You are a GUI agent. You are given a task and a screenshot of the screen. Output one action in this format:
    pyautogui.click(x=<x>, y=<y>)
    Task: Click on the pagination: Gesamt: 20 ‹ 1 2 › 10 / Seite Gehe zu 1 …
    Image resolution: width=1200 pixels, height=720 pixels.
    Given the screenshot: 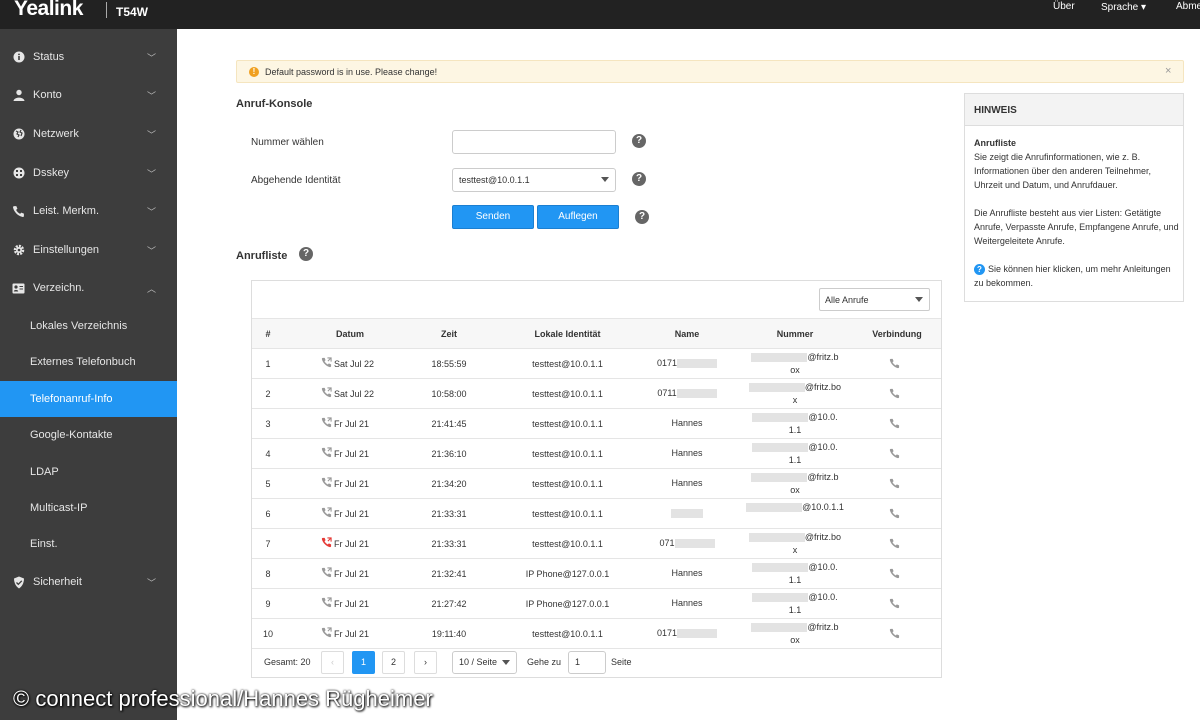 What is the action you would take?
    pyautogui.click(x=596, y=664)
    